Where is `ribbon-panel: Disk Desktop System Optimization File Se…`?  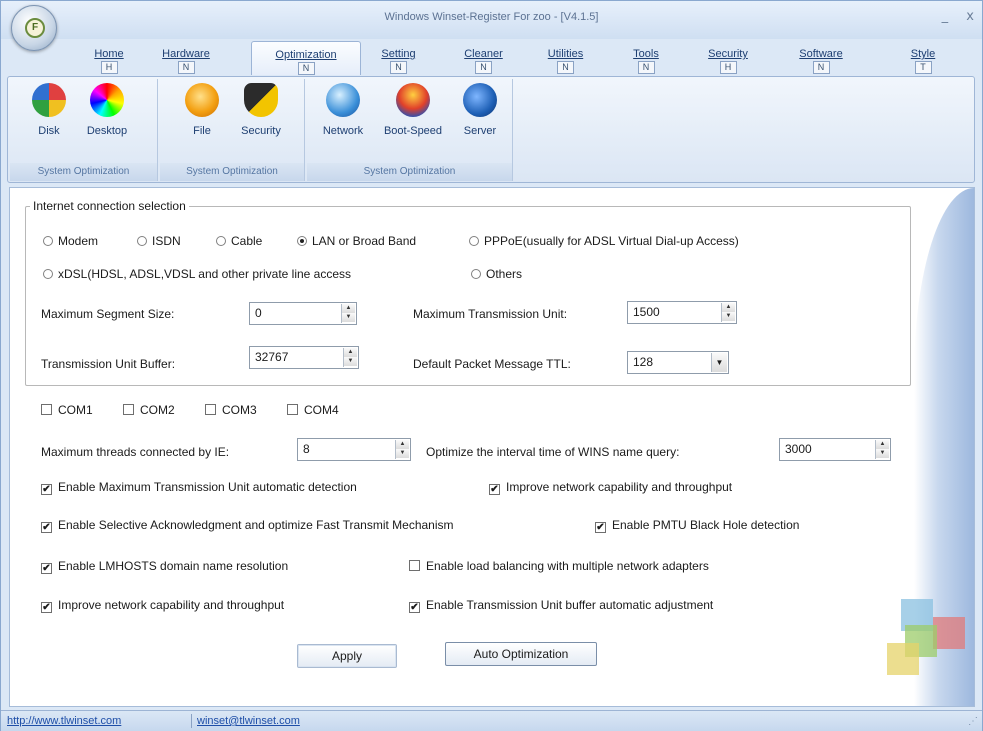 ribbon-panel: Disk Desktop System Optimization File Se… is located at coordinates (491, 129).